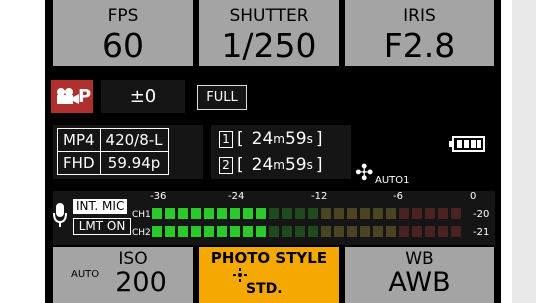 The image size is (536, 303). What do you see at coordinates (68, 96) in the screenshot?
I see `movie-camera-icon` at bounding box center [68, 96].